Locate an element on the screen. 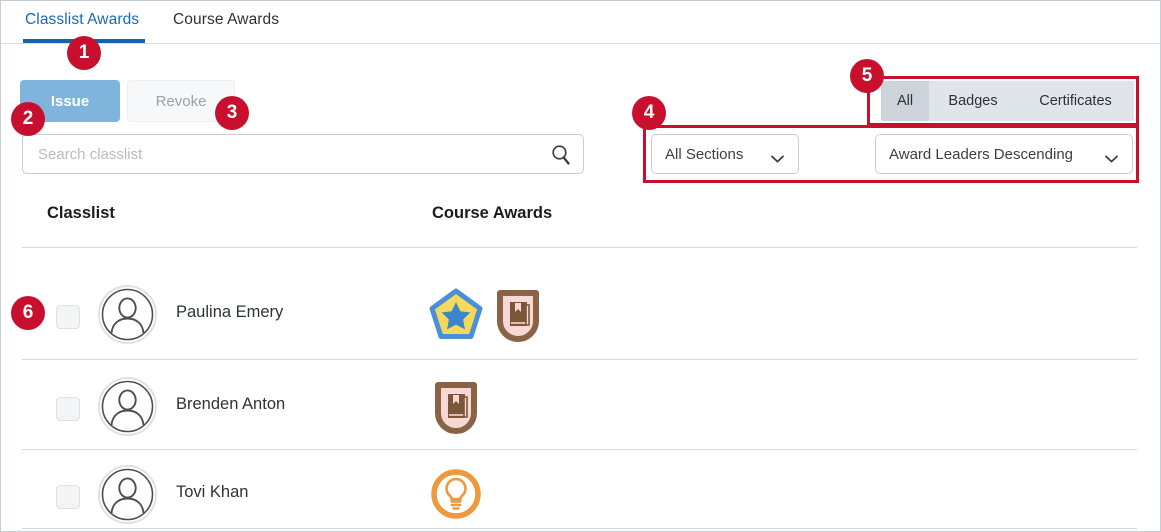  lightbulb-circle-badge-icon is located at coordinates (456, 495).